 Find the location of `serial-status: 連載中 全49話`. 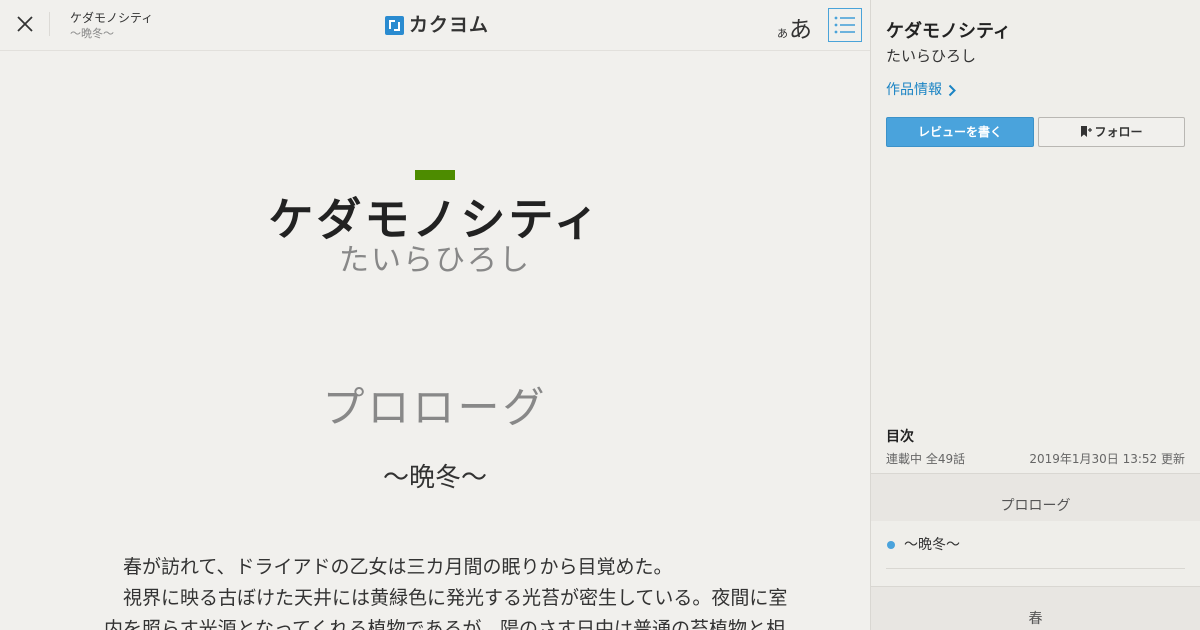

serial-status: 連載中 全49話 is located at coordinates (926, 459).